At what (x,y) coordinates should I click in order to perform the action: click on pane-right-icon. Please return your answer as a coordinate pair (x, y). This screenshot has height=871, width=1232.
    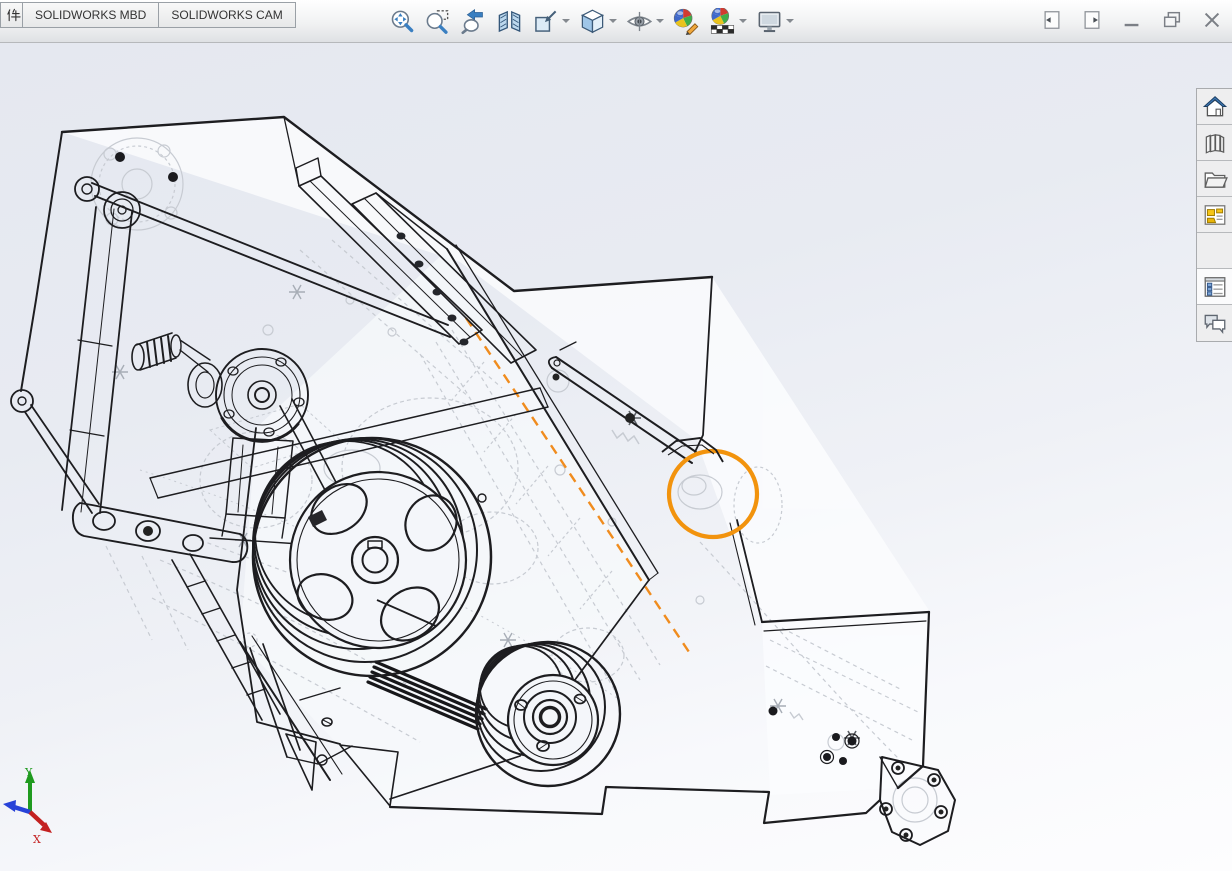
    Looking at the image, I should click on (1092, 20).